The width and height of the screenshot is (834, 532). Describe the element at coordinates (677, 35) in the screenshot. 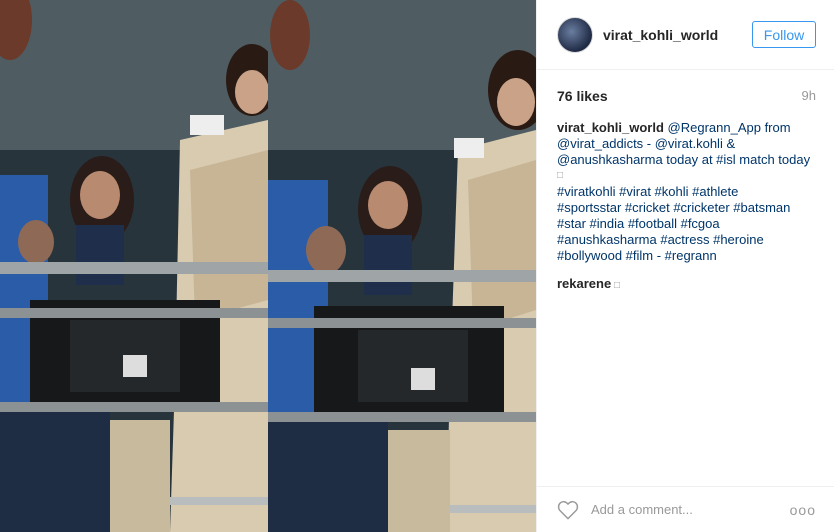

I see `header-username: virat_kohli_world` at that location.